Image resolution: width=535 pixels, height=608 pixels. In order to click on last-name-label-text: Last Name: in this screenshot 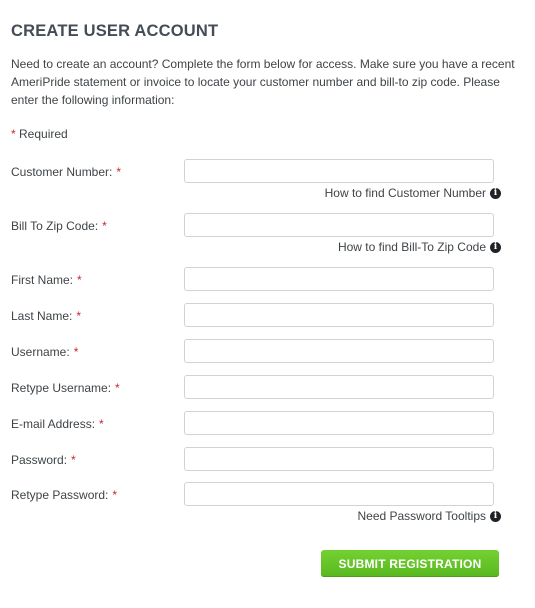, I will do `click(42, 316)`.